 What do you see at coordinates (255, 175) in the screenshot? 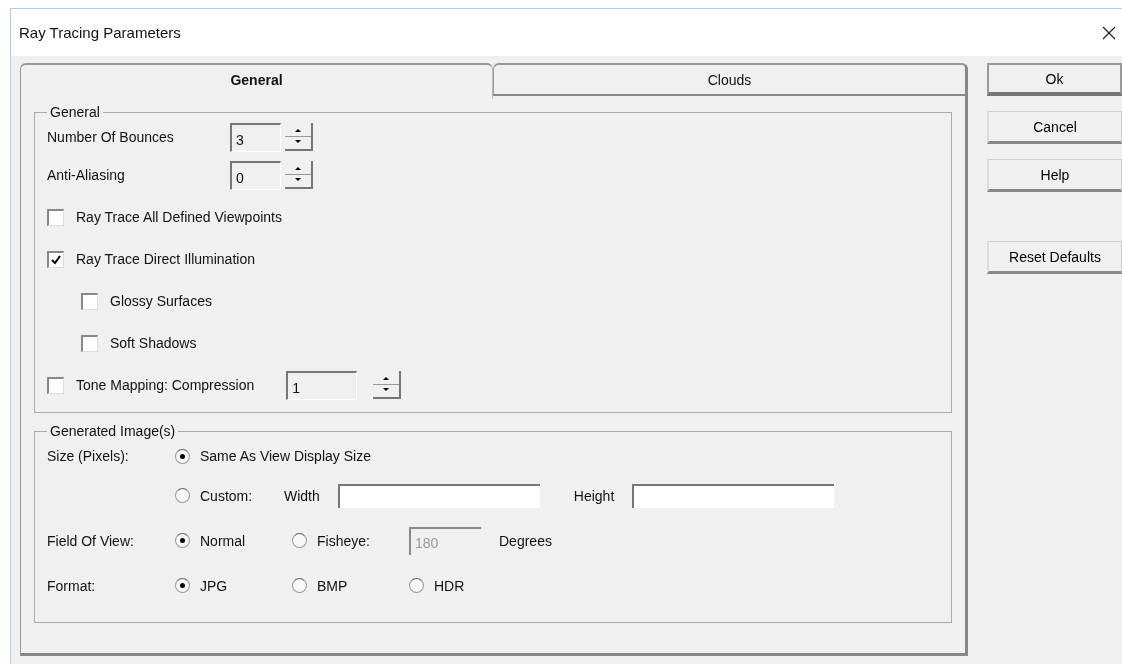
I see `spin-field: 0` at bounding box center [255, 175].